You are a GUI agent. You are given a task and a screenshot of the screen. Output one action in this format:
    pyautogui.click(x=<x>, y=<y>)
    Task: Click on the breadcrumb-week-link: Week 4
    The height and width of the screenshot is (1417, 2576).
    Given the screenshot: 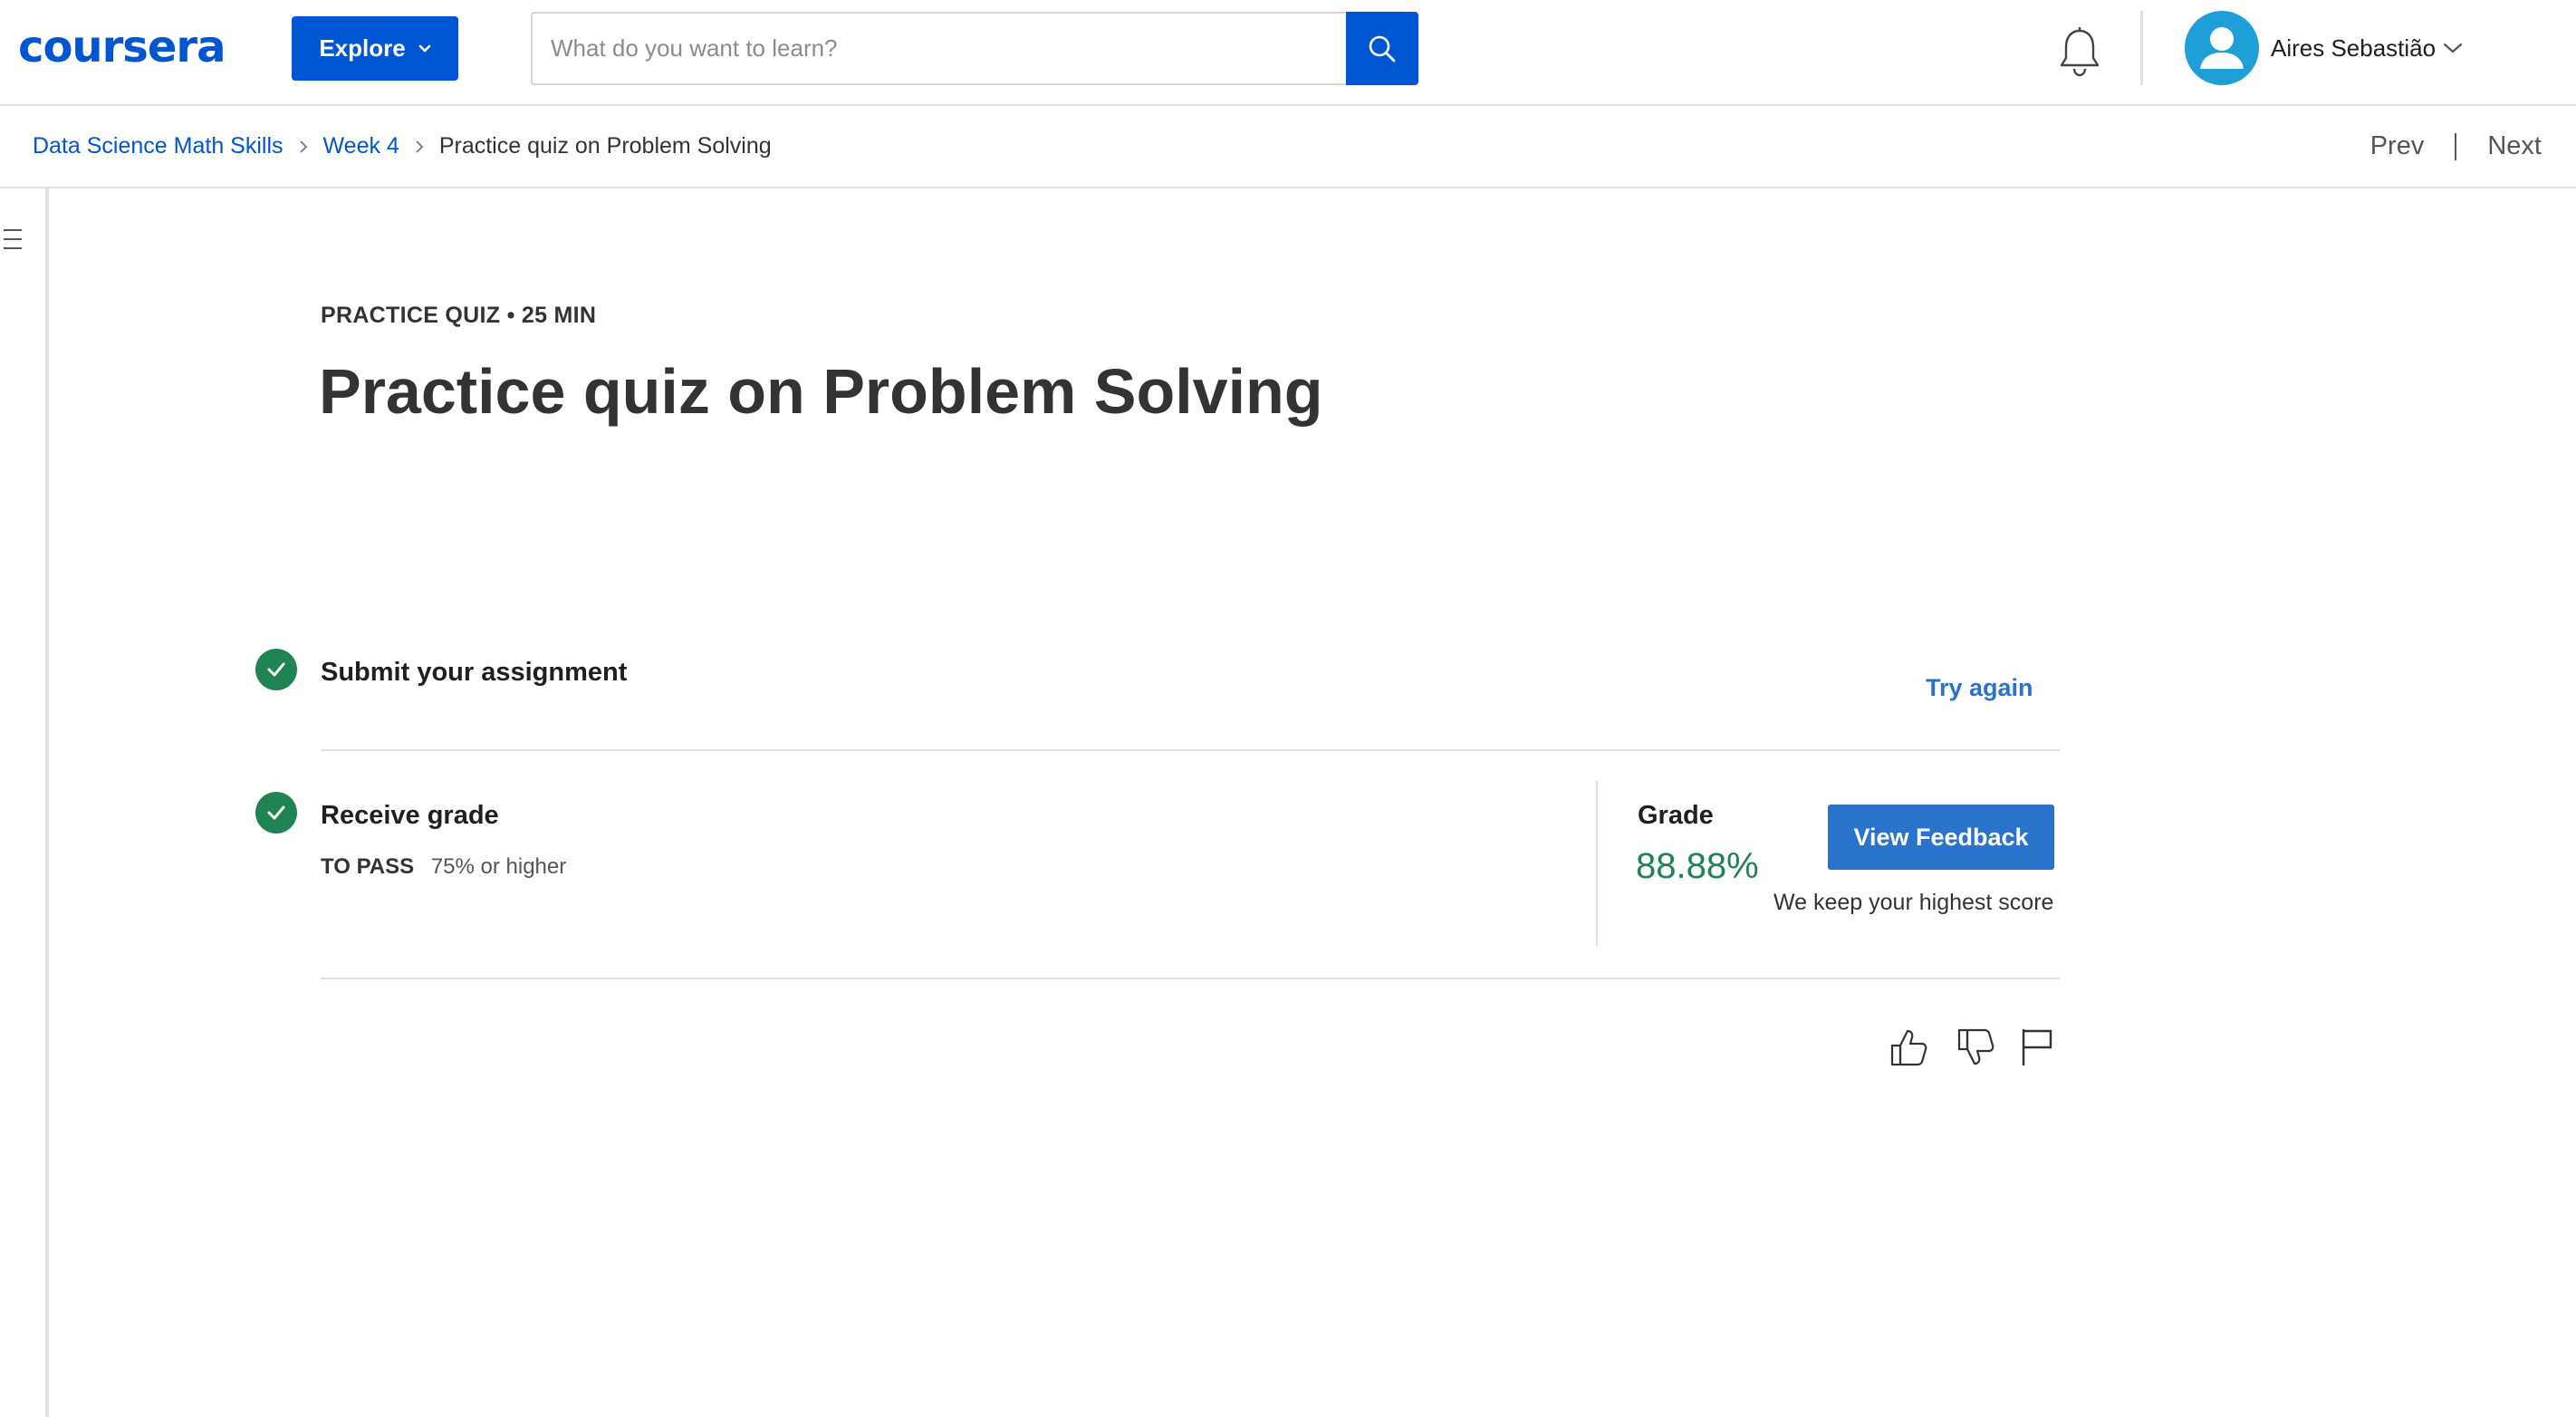 What is the action you would take?
    pyautogui.click(x=361, y=146)
    